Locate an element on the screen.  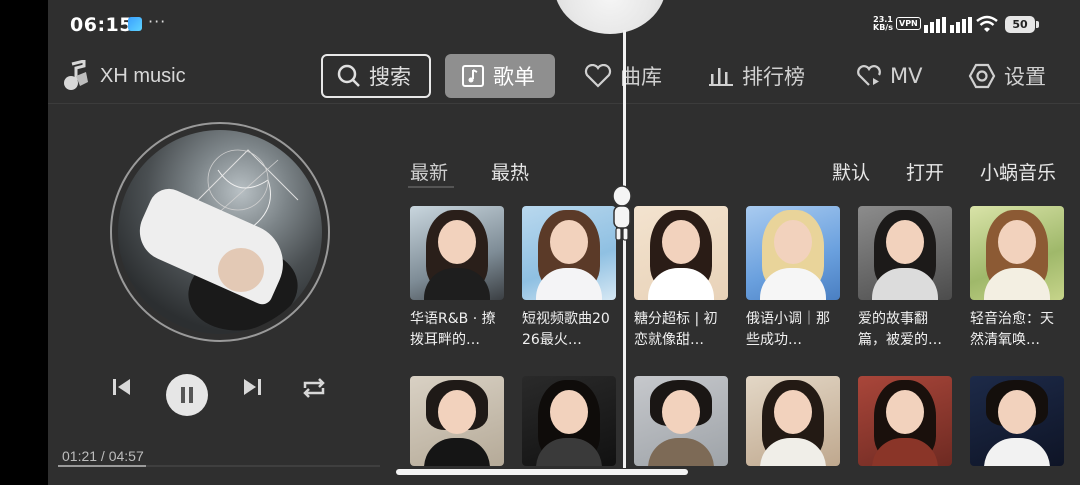
tab-hottest: 最热 is located at coordinates (510, 171).